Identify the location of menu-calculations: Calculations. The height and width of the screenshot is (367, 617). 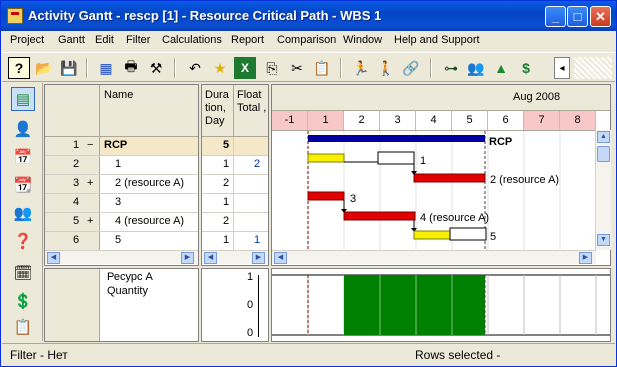
(192, 40).